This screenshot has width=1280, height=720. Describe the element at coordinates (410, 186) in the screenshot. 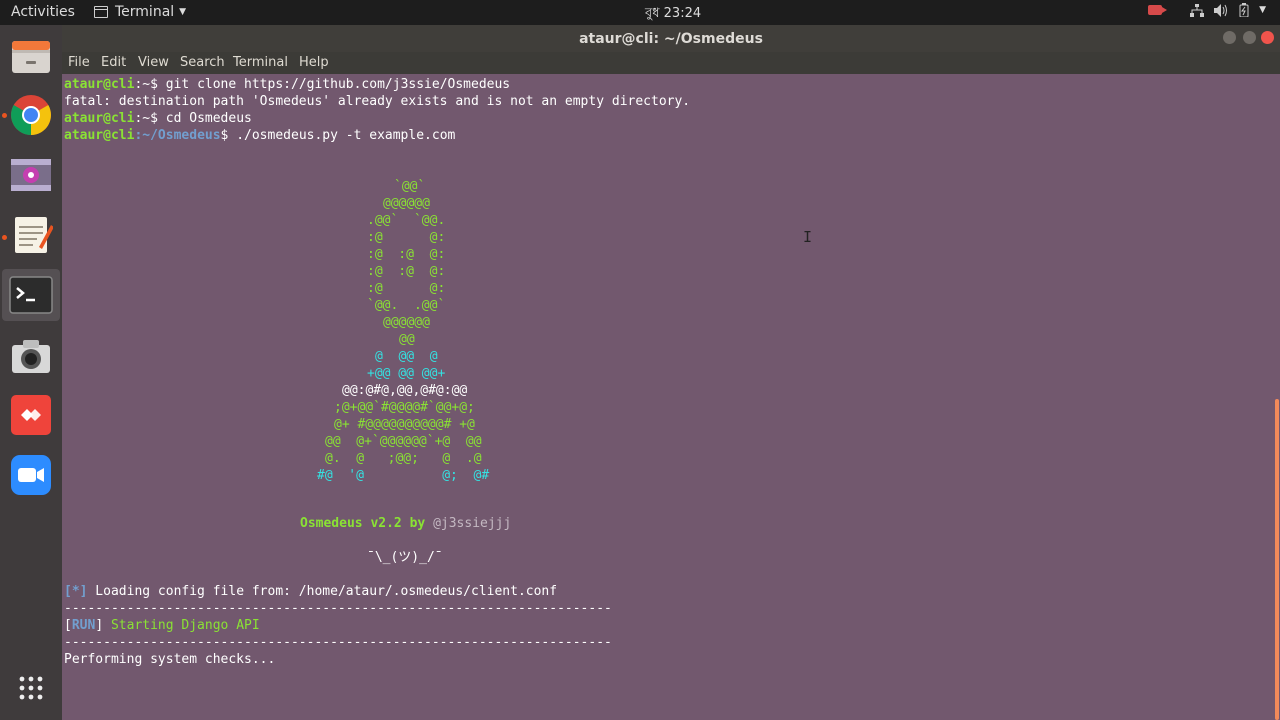

I see `ascii-art-line: `@@`` at that location.